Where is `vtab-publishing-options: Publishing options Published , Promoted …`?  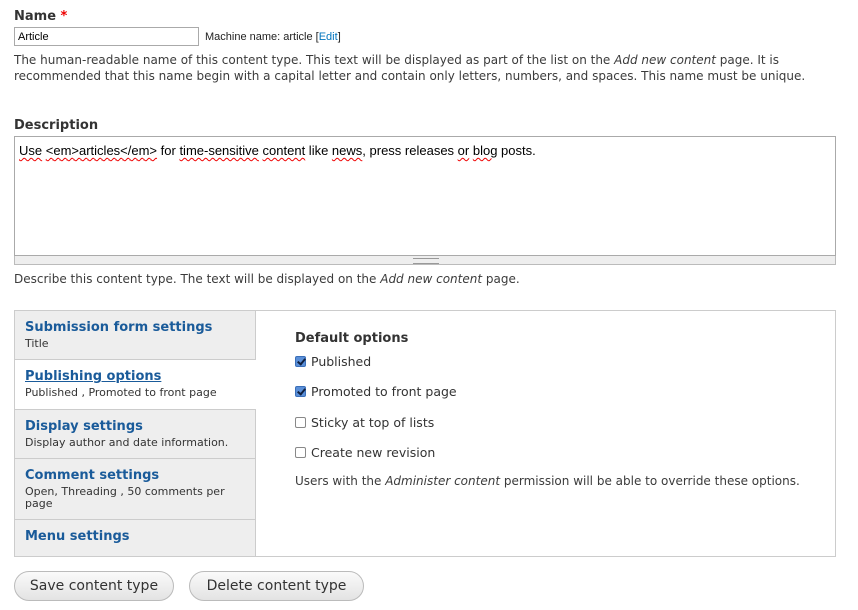 vtab-publishing-options: Publishing options Published , Promoted … is located at coordinates (135, 385).